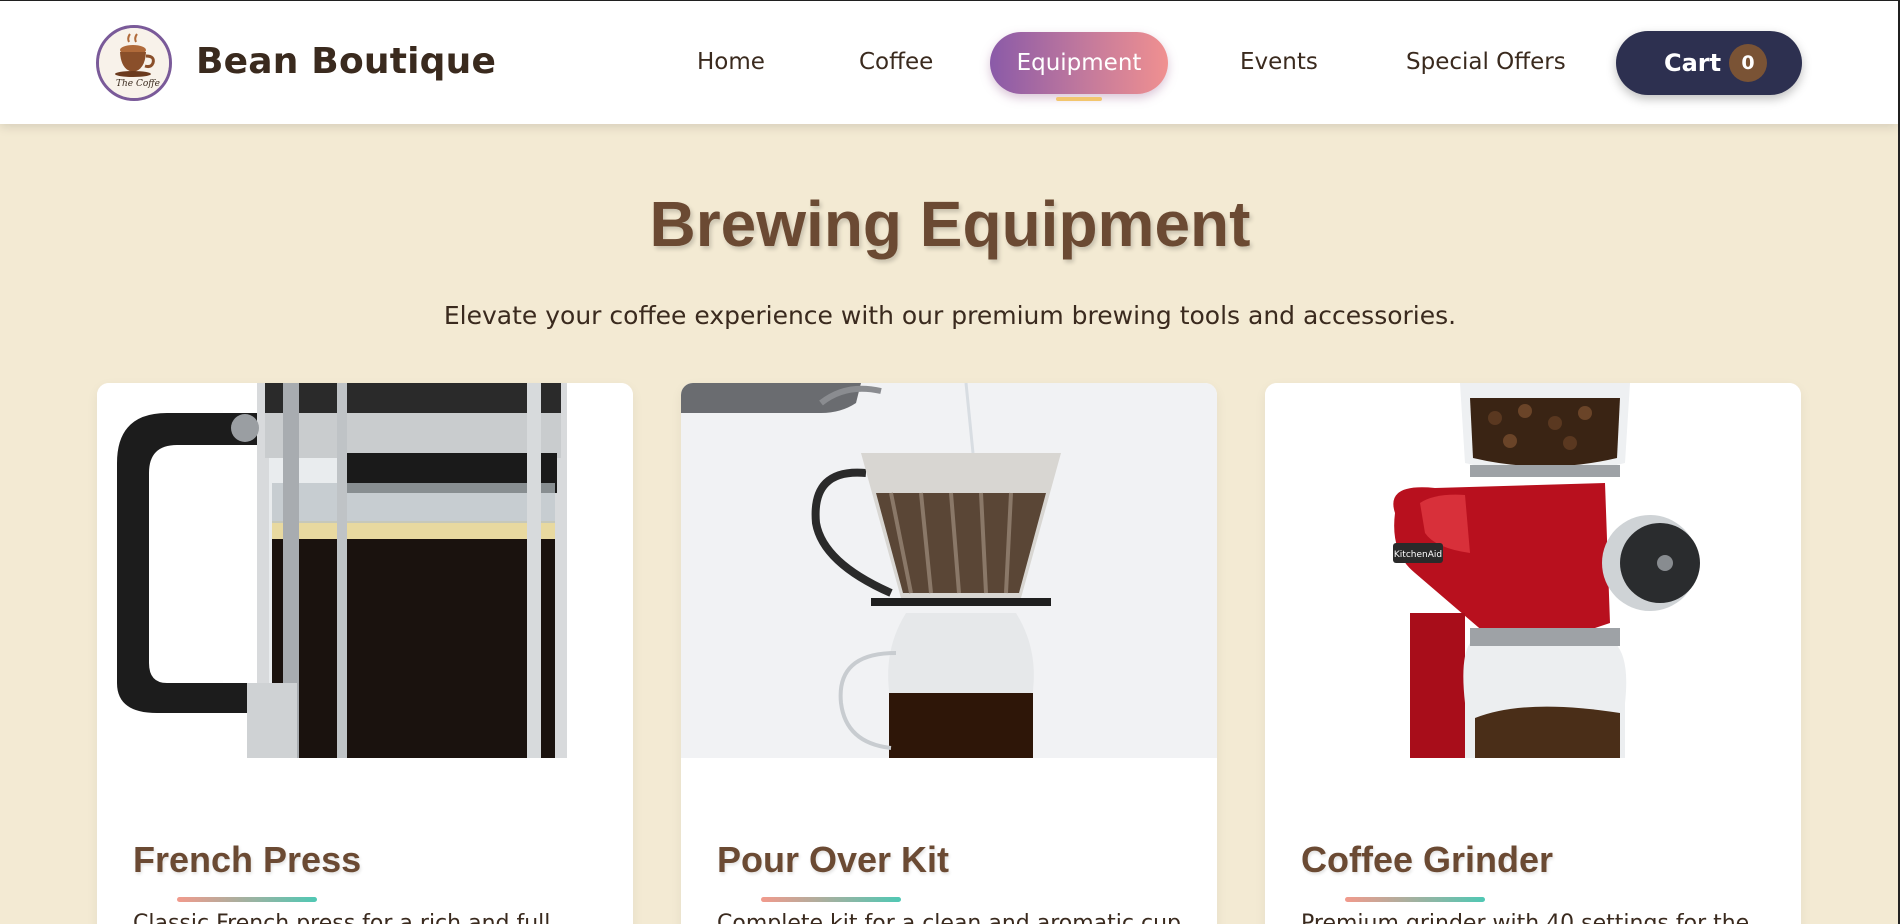 This screenshot has width=1900, height=924. What do you see at coordinates (134, 63) in the screenshot?
I see `logo: The Coffe` at bounding box center [134, 63].